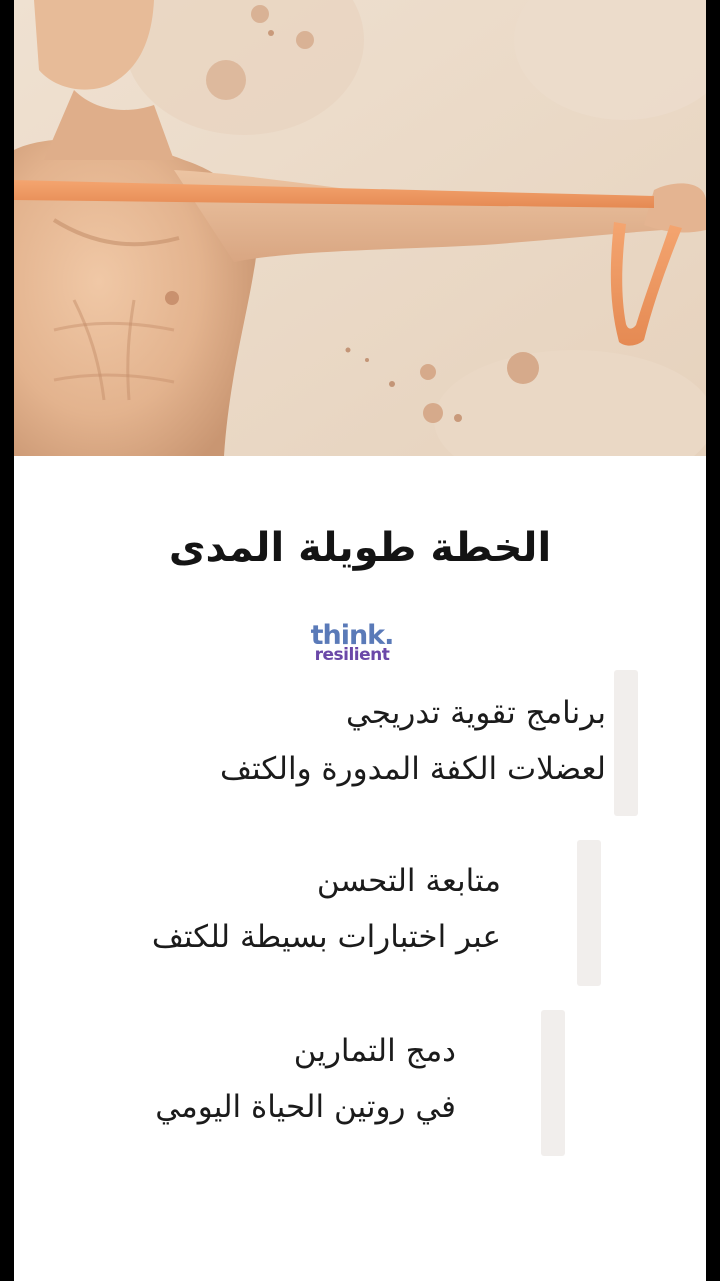  What do you see at coordinates (412, 769) in the screenshot?
I see `item-detail: لعضلات الكفة المدورة والكتف` at bounding box center [412, 769].